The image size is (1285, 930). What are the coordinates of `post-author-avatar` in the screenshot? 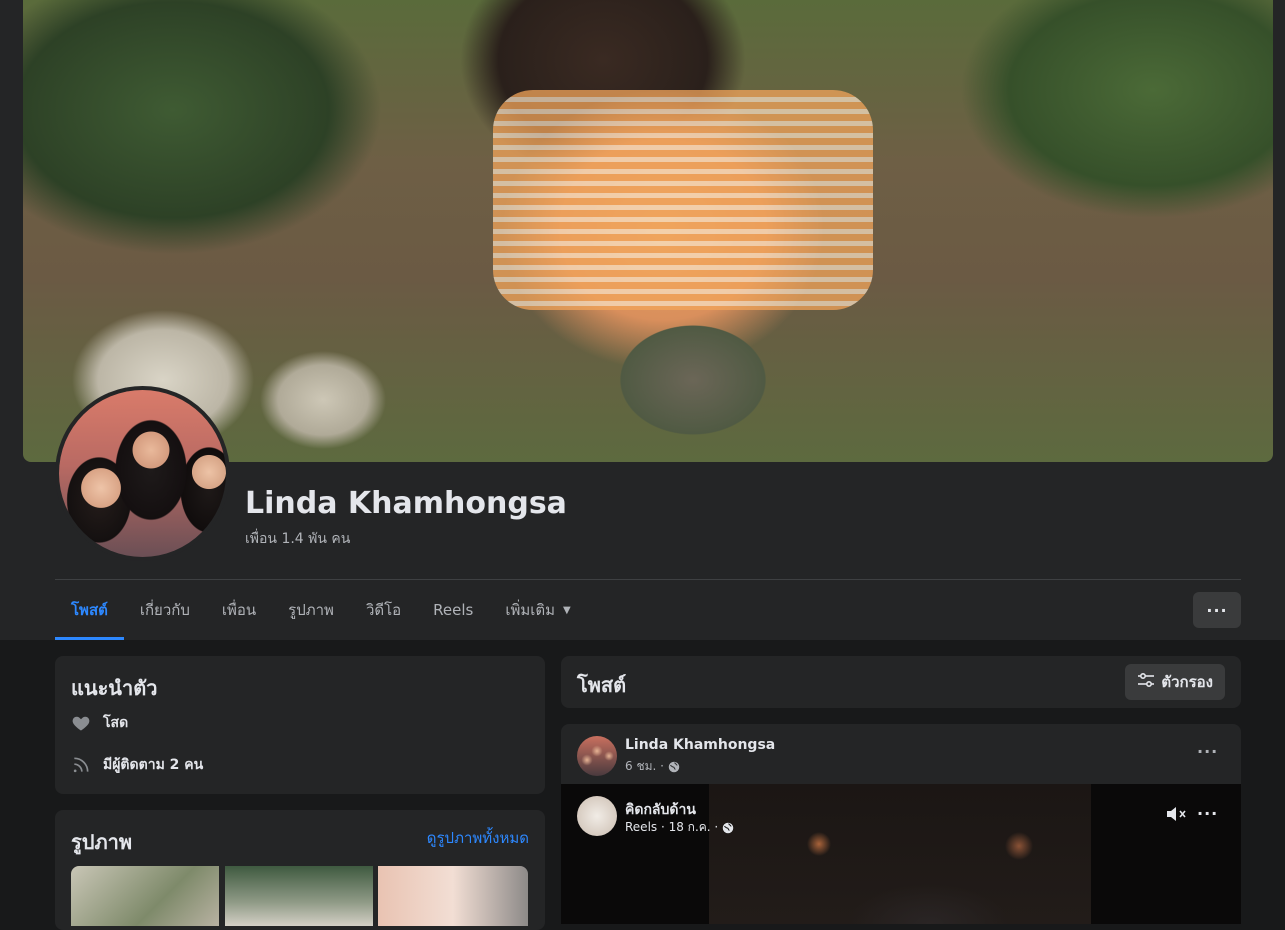 It's located at (597, 756).